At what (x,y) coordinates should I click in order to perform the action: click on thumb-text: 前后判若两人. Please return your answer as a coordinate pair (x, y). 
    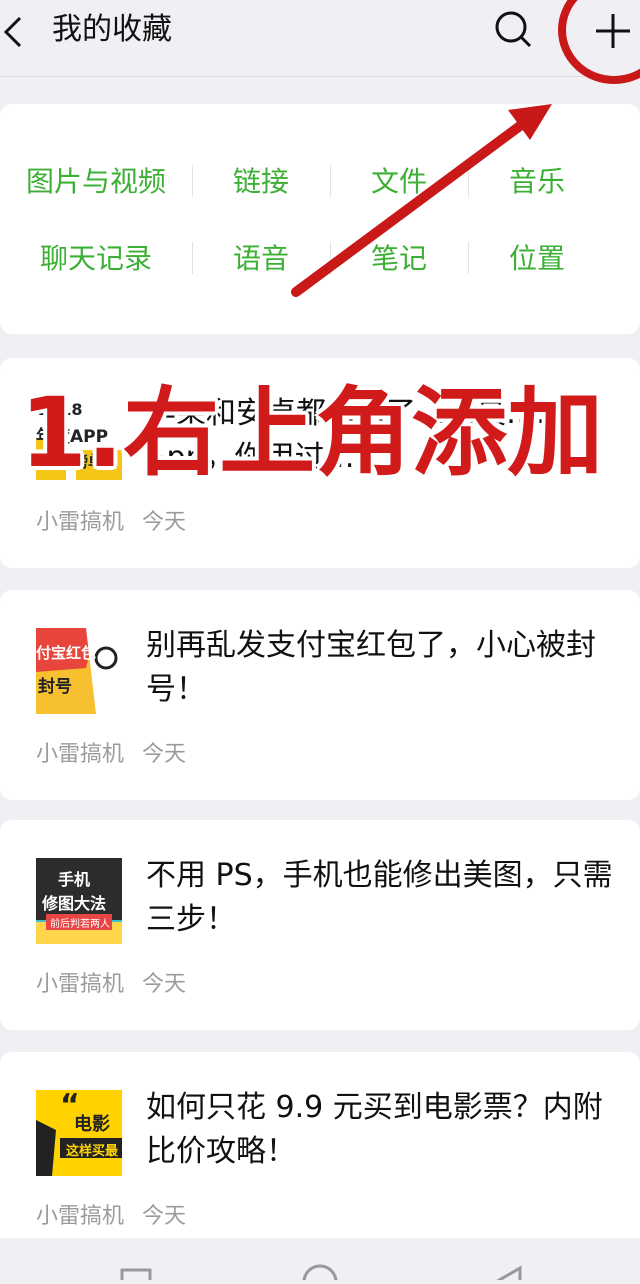
    Looking at the image, I should click on (80, 924).